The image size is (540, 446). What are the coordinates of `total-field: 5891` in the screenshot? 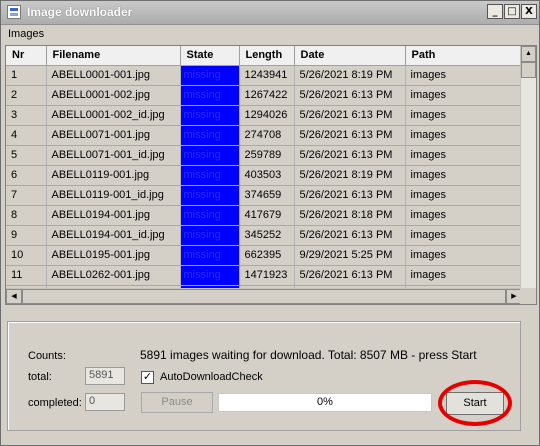 It's located at (105, 376).